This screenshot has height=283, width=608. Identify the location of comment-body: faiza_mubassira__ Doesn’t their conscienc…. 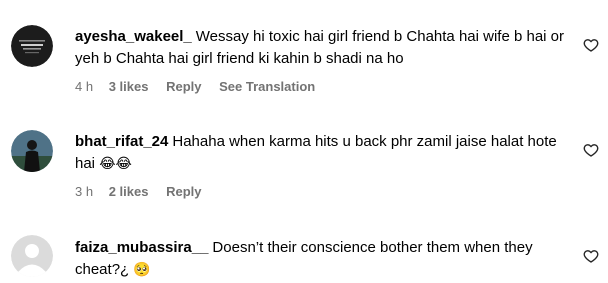
(320, 259).